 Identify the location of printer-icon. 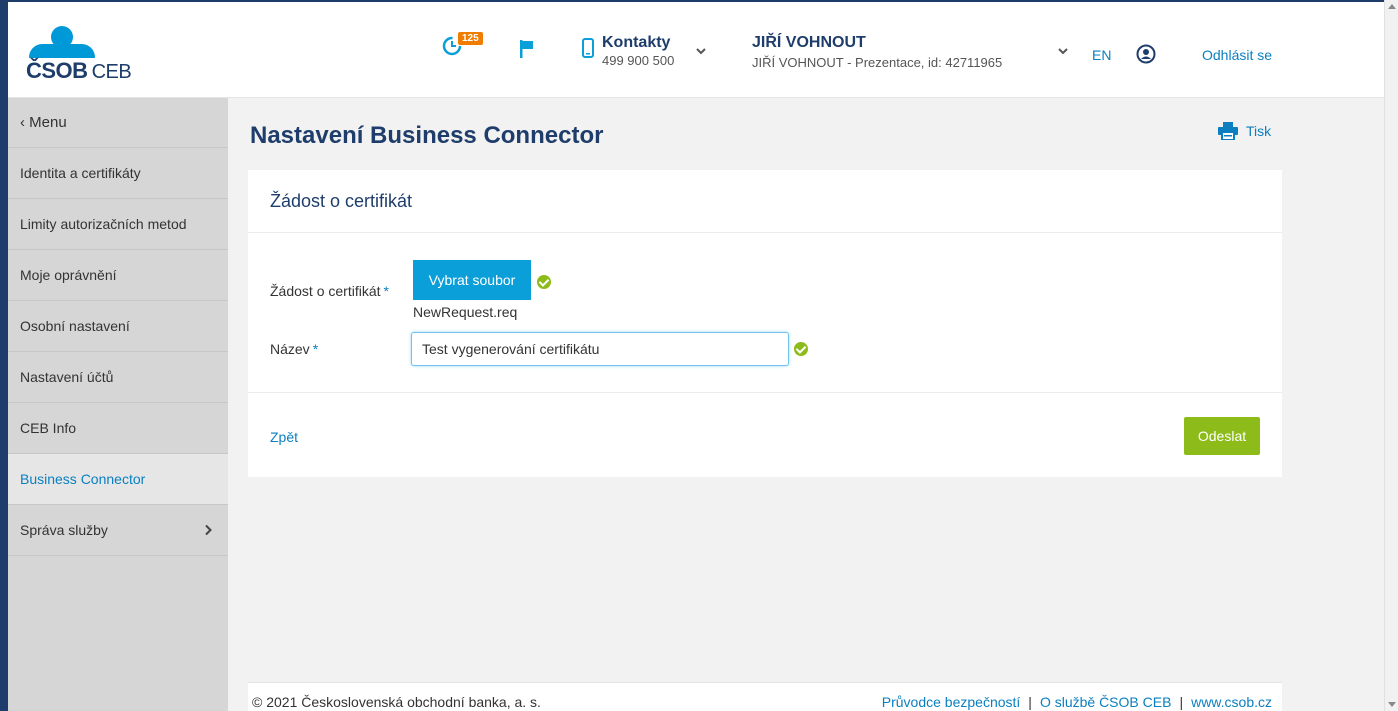
(1228, 131).